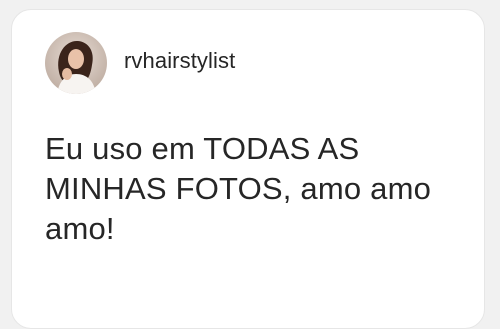 The height and width of the screenshot is (329, 500). I want to click on avatar, so click(76, 63).